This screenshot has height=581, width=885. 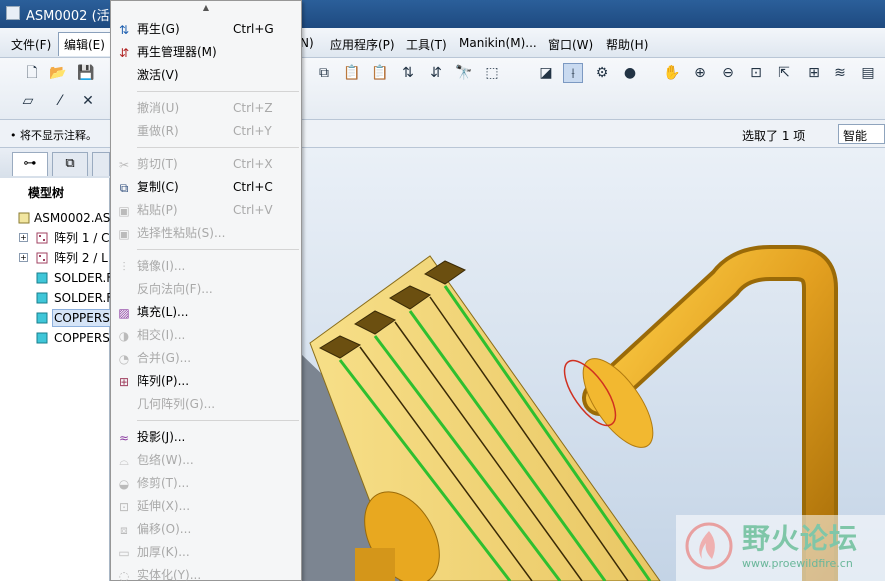 What do you see at coordinates (206, 164) in the screenshot?
I see `menu-cut: ✂ 剪切(T) Ctrl+X` at bounding box center [206, 164].